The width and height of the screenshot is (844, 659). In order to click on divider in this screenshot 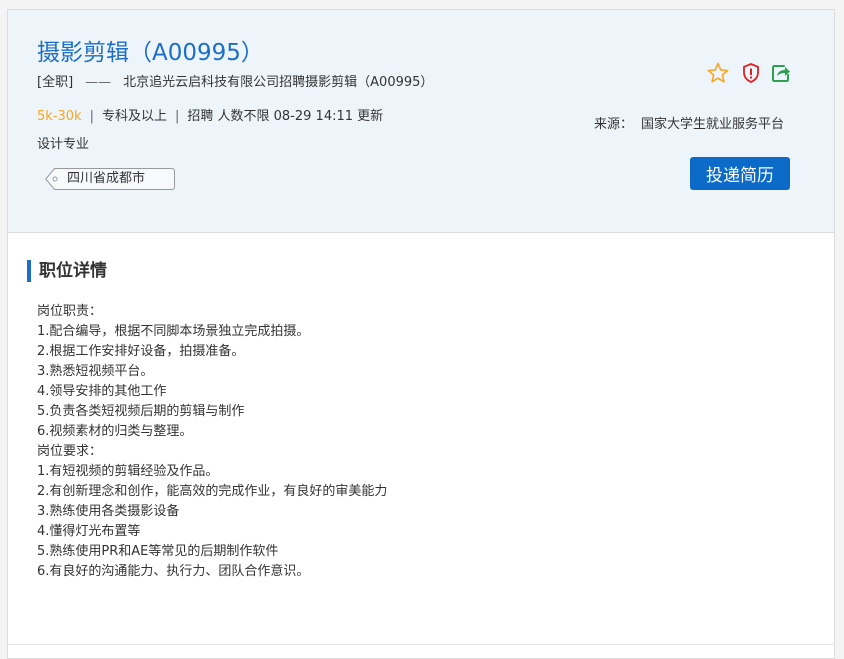, I will do `click(421, 644)`.